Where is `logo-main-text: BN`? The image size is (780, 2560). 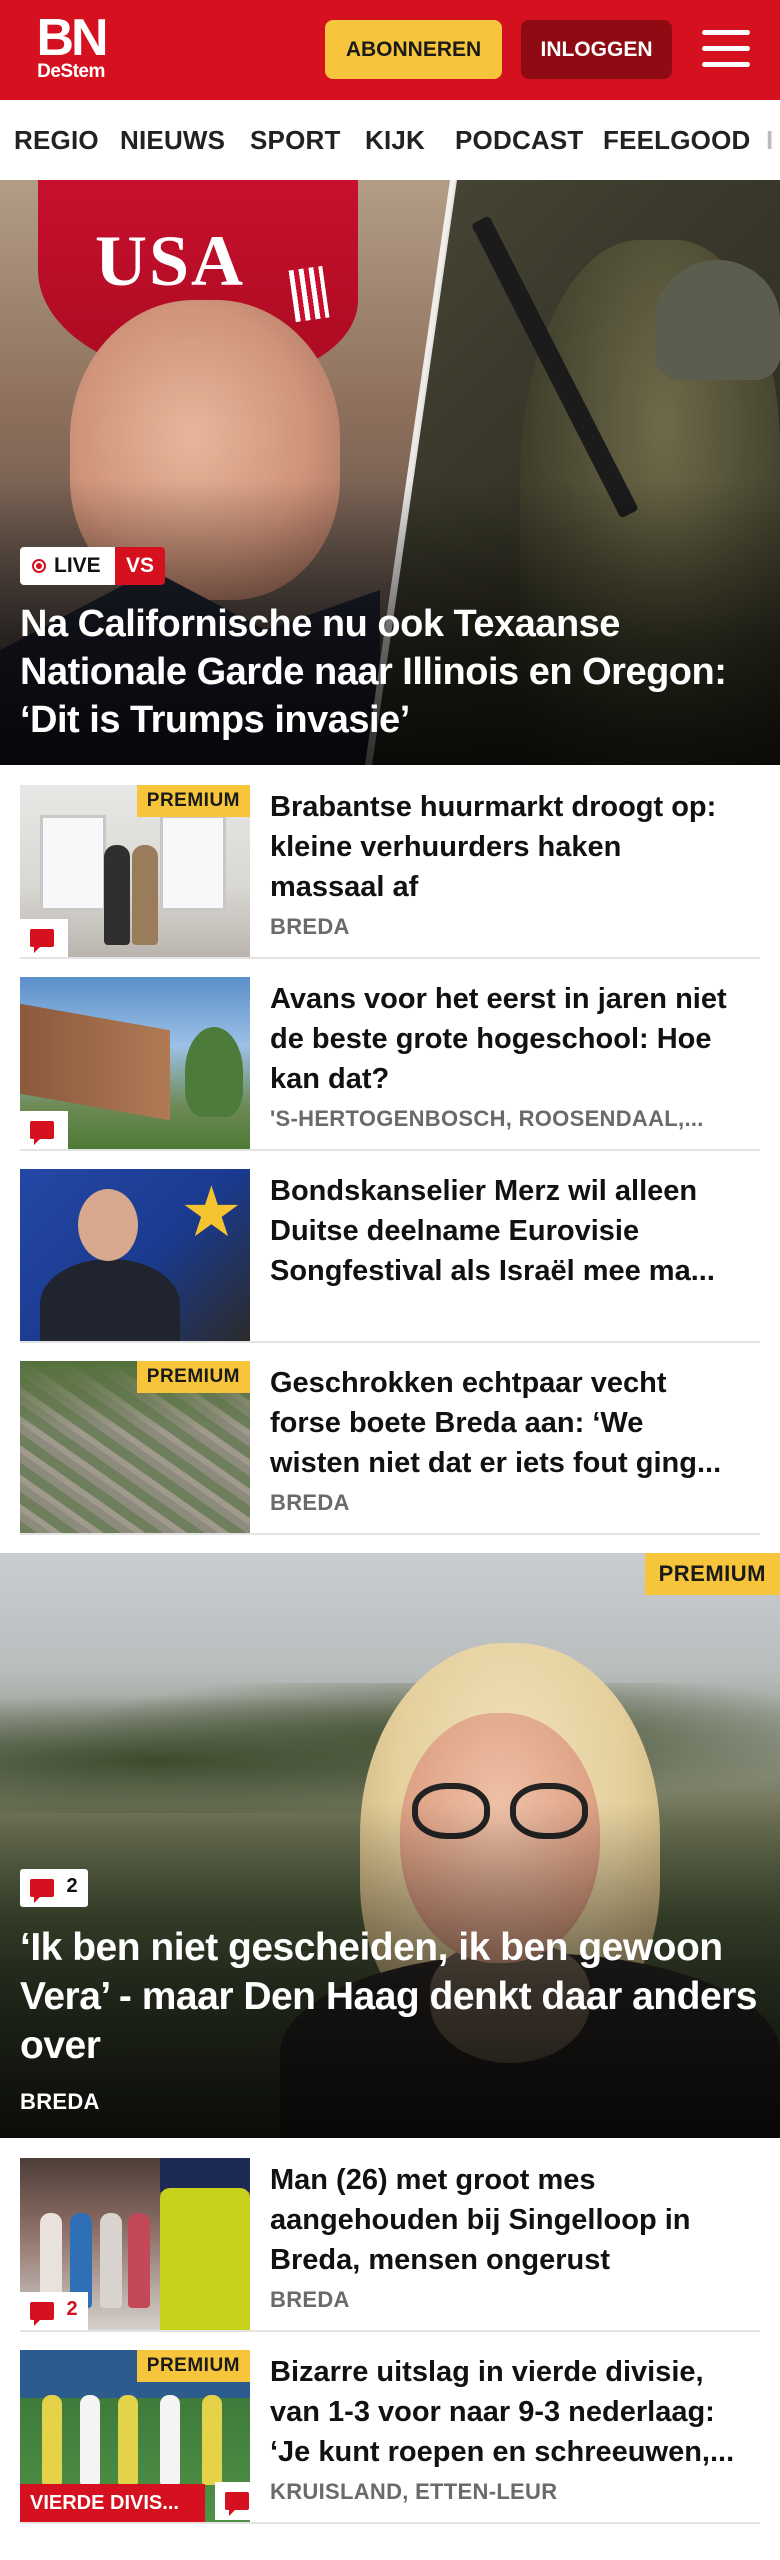
logo-main-text: BN is located at coordinates (72, 38).